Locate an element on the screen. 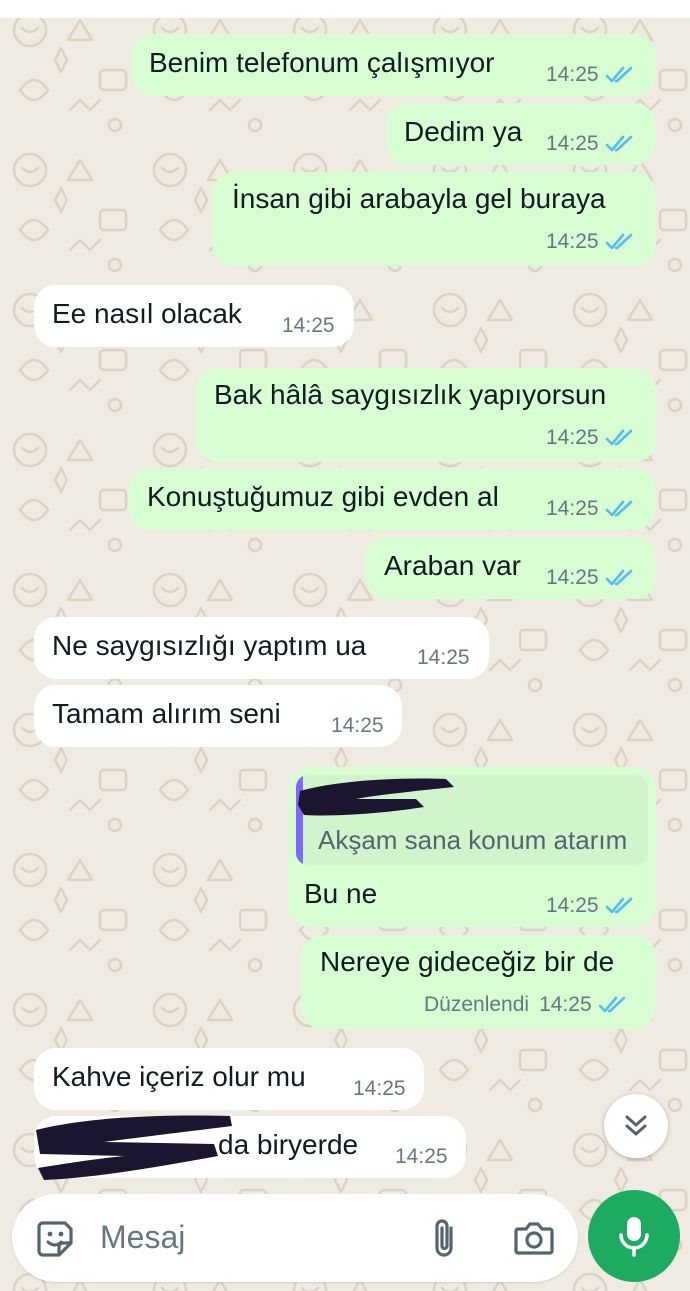  sticker-button is located at coordinates (56, 1238).